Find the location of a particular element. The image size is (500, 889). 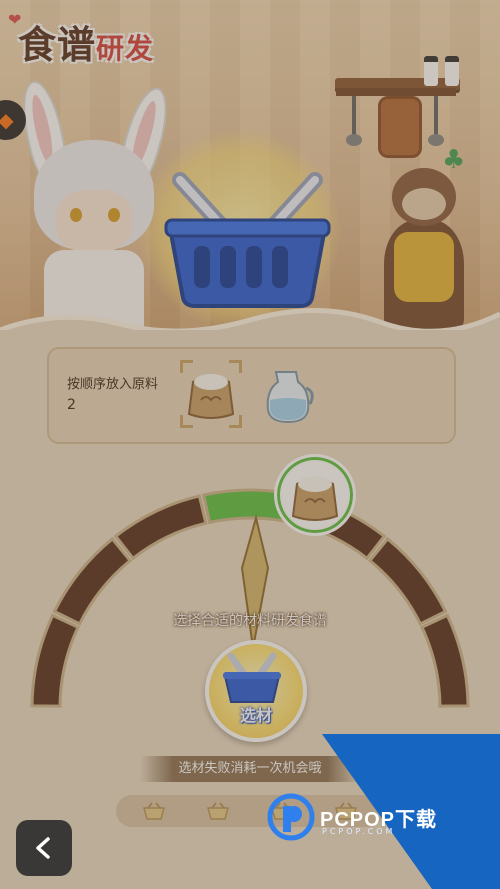

gauge-segment is located at coordinates (160, 527).